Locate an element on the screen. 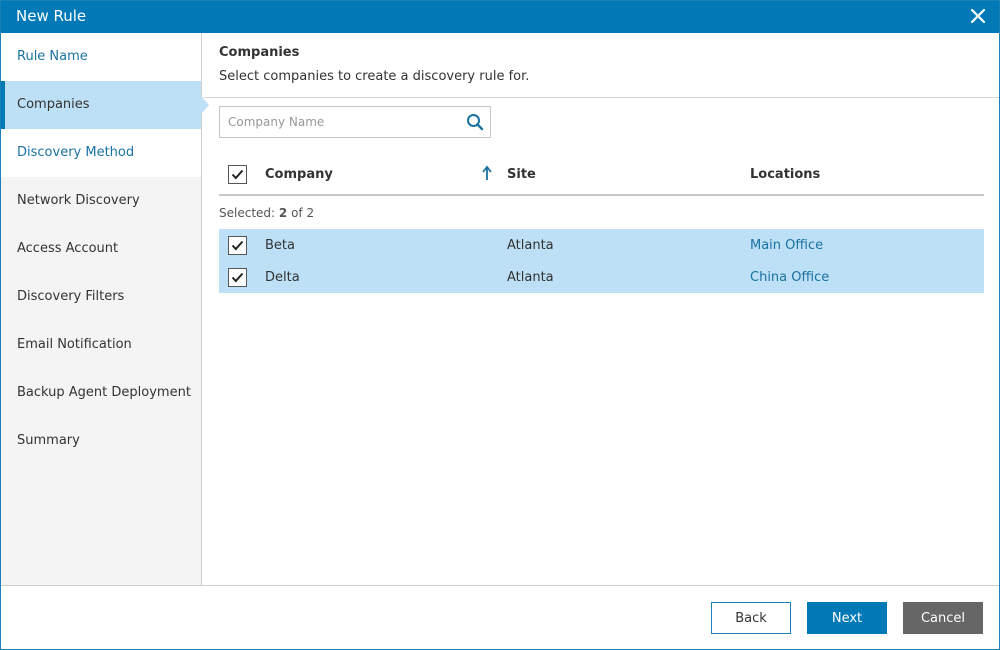 The image size is (1000, 650). step-label: Summary is located at coordinates (48, 440).